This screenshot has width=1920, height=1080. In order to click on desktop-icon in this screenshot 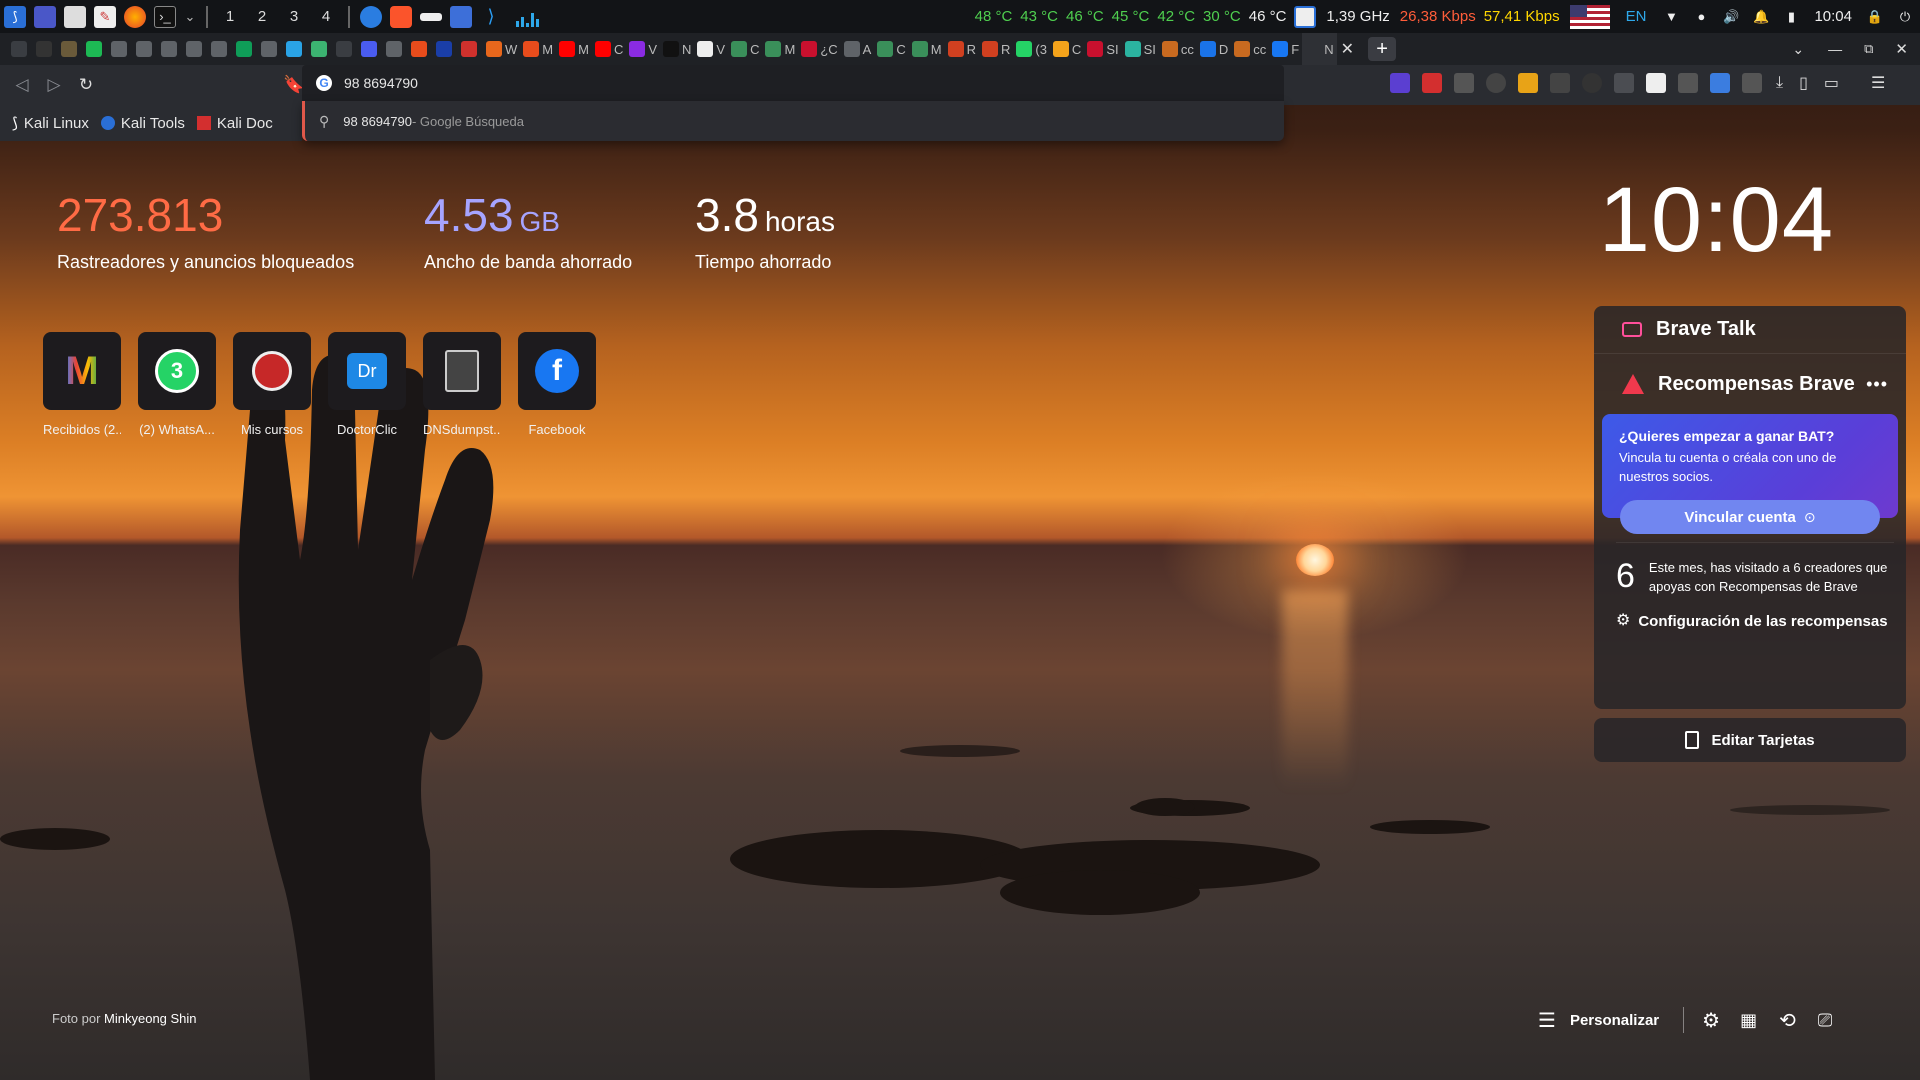, I will do `click(45, 16)`.